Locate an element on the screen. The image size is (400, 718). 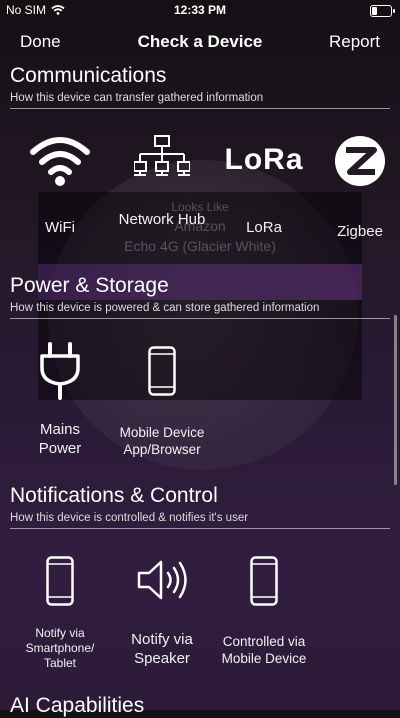
notify-item-label: Notify via Speaker is located at coordinates (162, 649).